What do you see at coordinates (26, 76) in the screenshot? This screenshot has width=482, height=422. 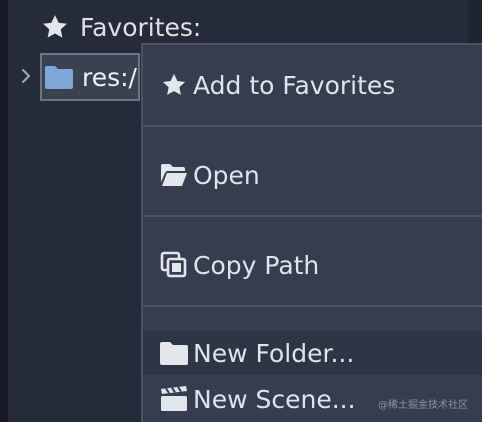 I see `chevron-right-icon` at bounding box center [26, 76].